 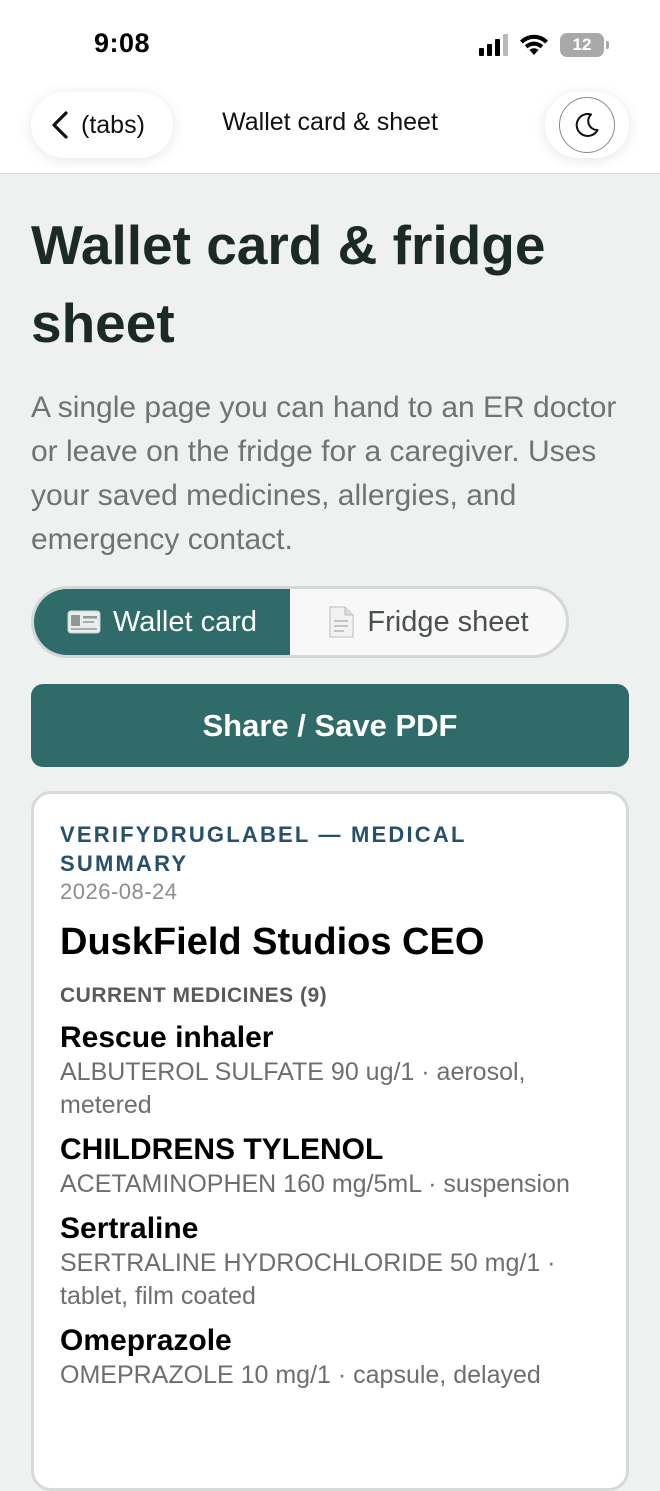 I want to click on medicine-detail: ACETAMINOPHEN 160 mg/5mL · suspension, so click(x=315, y=1184).